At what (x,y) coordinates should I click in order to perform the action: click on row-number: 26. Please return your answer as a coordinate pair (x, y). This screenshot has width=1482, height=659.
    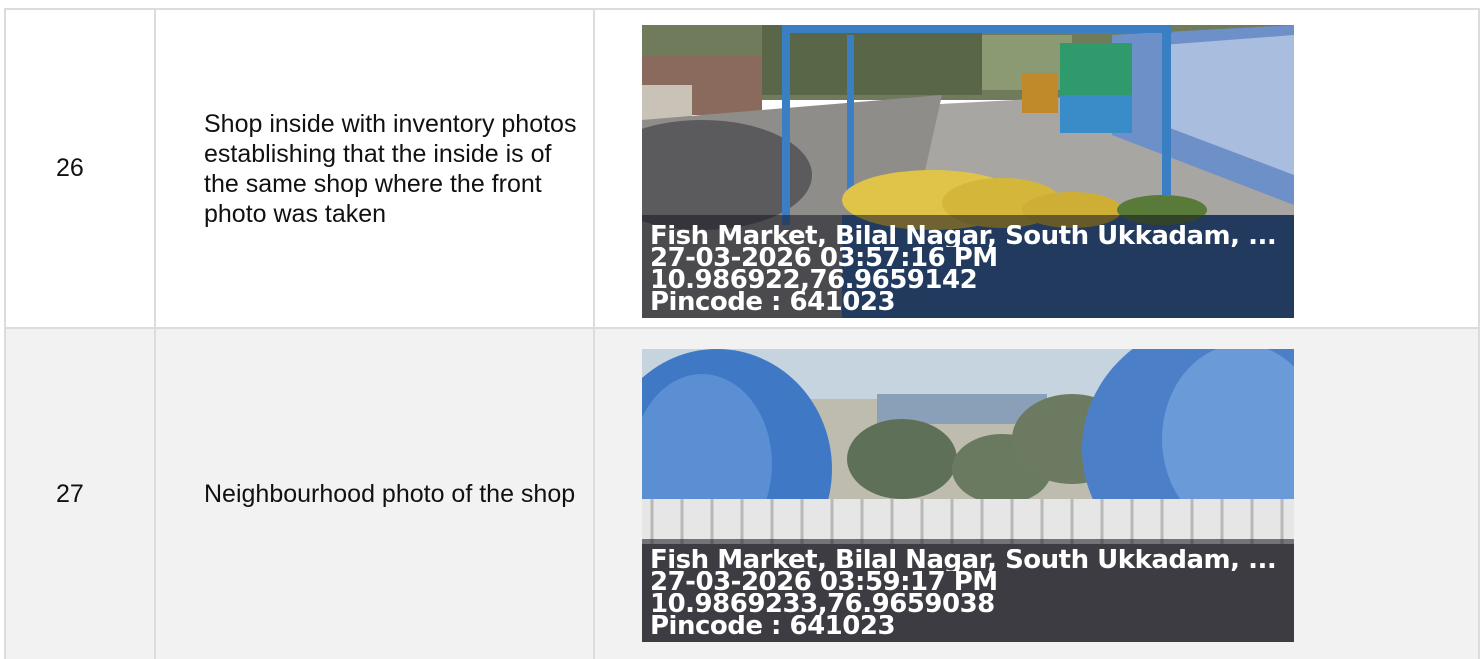
    Looking at the image, I should click on (81, 168).